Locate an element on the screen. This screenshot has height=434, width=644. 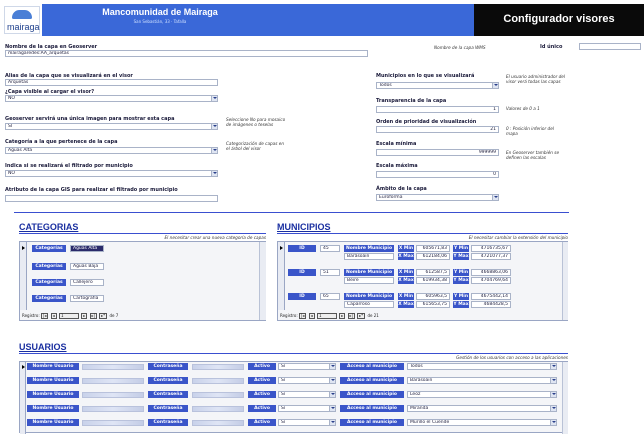
ymin-input: 4675442,14 is located at coordinates (491, 296).